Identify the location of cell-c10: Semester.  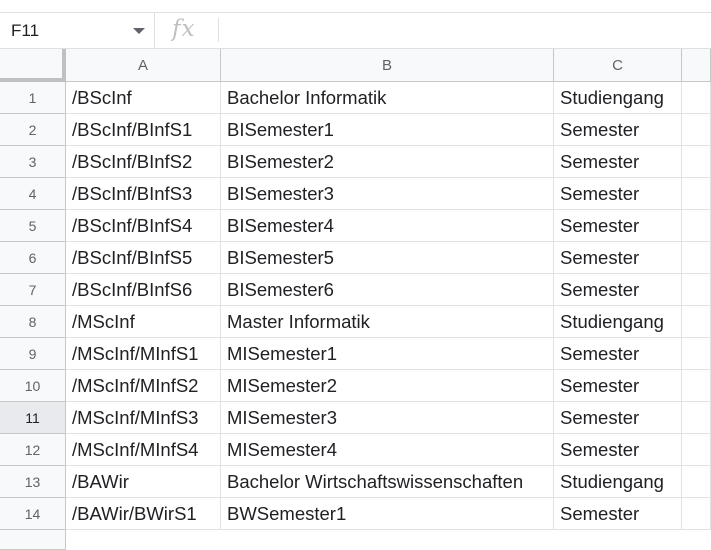
(618, 386).